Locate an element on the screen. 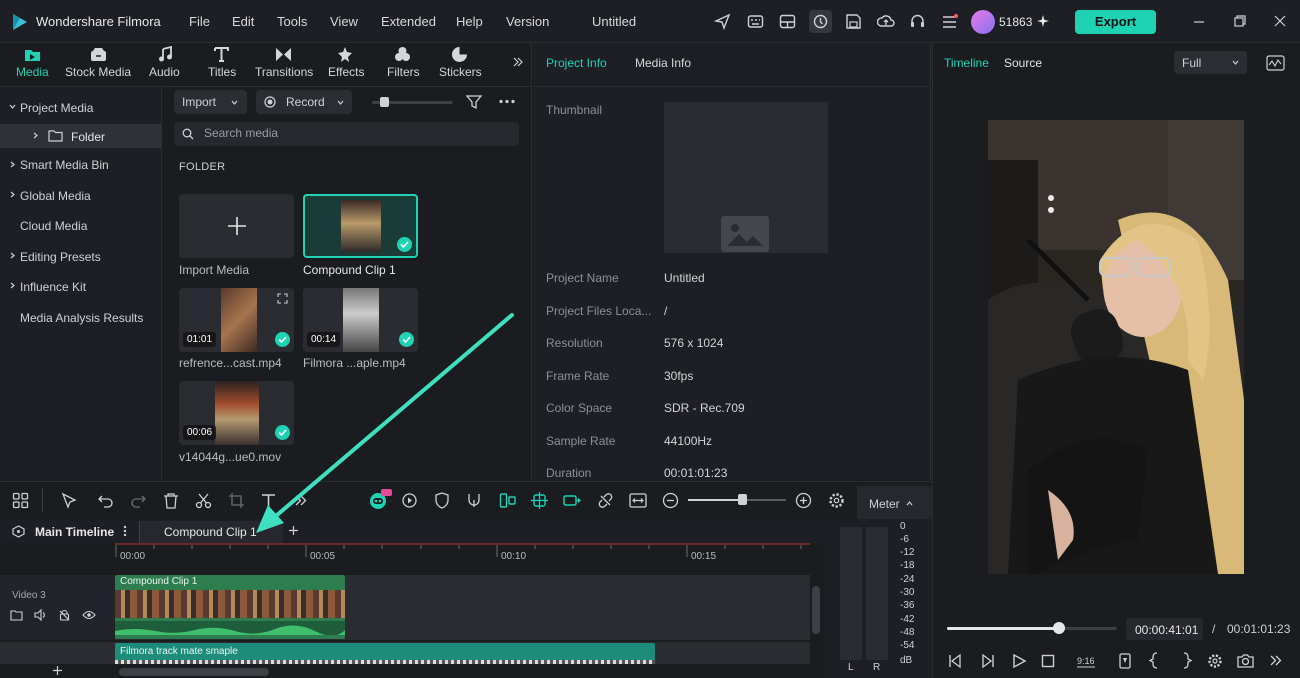 This screenshot has width=1300, height=678. sidebar-item-global-media: Global Media is located at coordinates (55, 196).